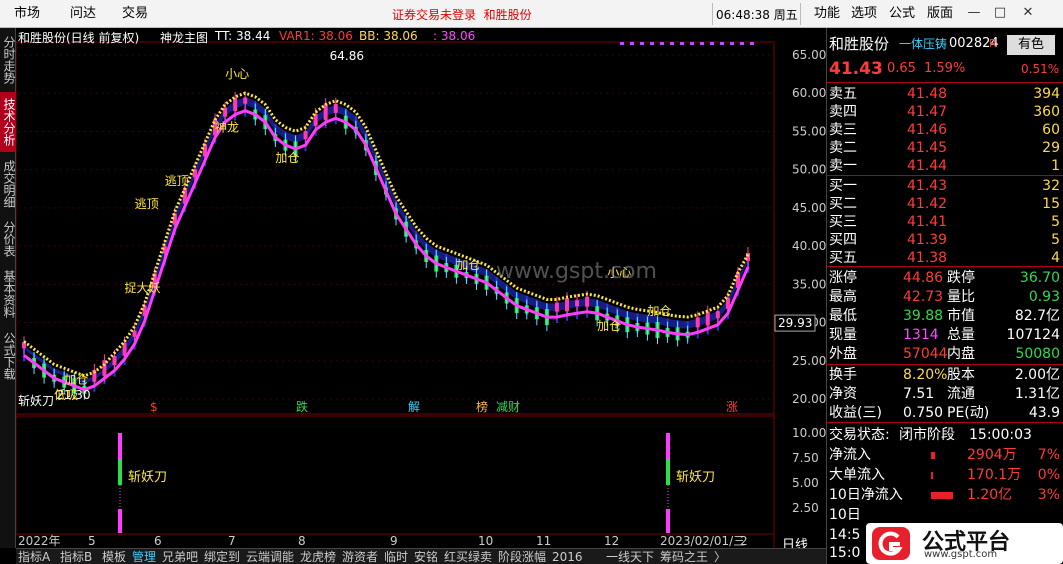 Image resolution: width=1063 pixels, height=564 pixels. What do you see at coordinates (567, 557) in the screenshot?
I see `bottom-tab: 2016` at bounding box center [567, 557].